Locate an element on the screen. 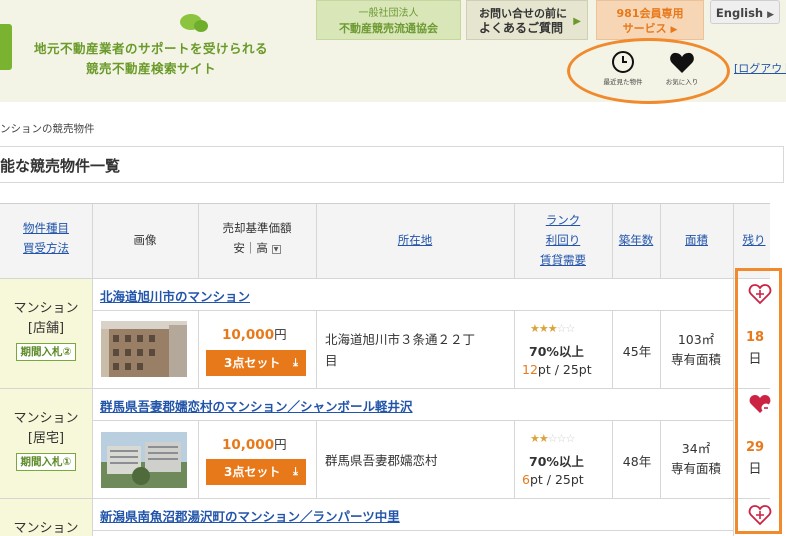 Image resolution: width=786 pixels, height=536 pixels. member-label: サービス is located at coordinates (644, 28).